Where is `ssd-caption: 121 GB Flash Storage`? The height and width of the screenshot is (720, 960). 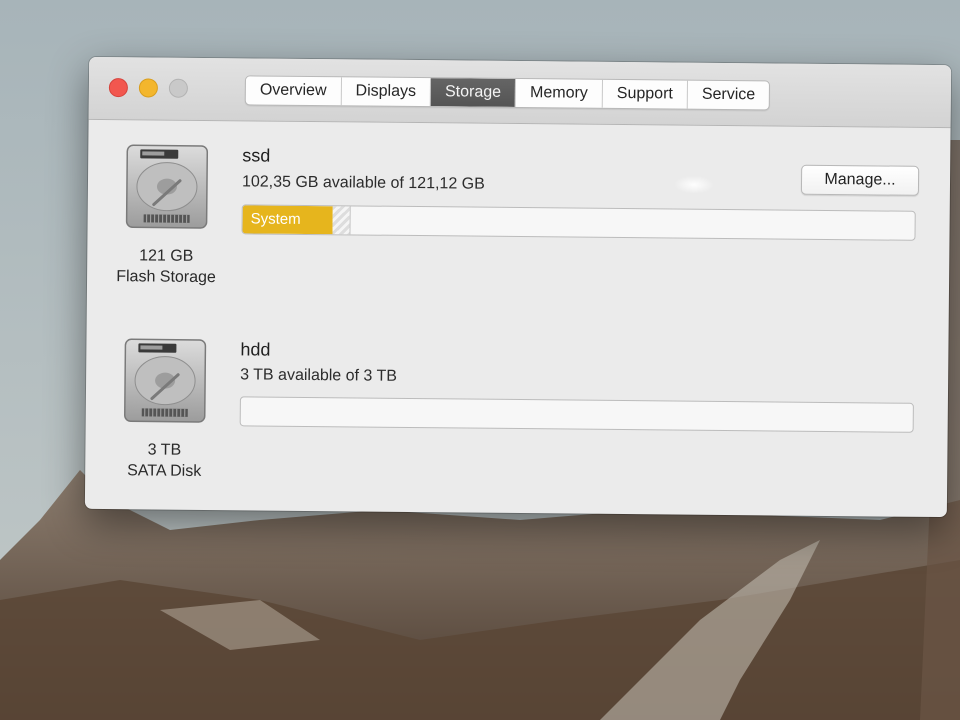 ssd-caption: 121 GB Flash Storage is located at coordinates (166, 266).